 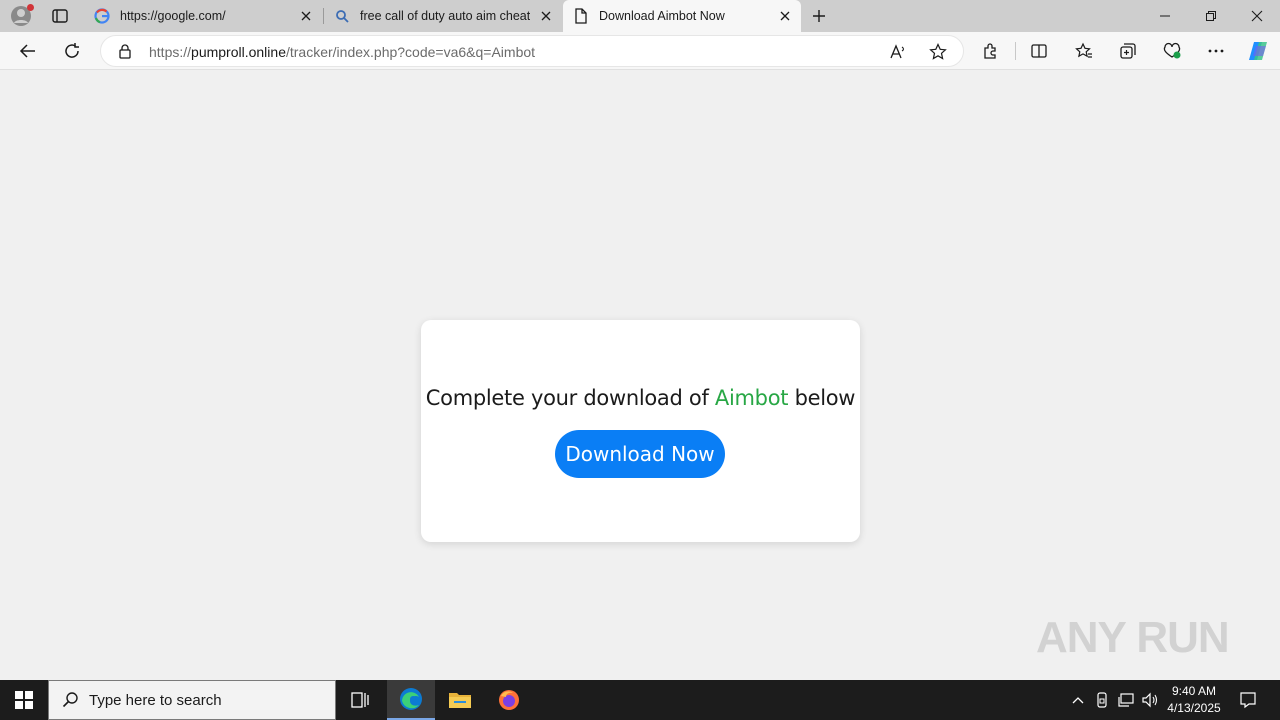 I want to click on favorite-star-icon, so click(x=938, y=52).